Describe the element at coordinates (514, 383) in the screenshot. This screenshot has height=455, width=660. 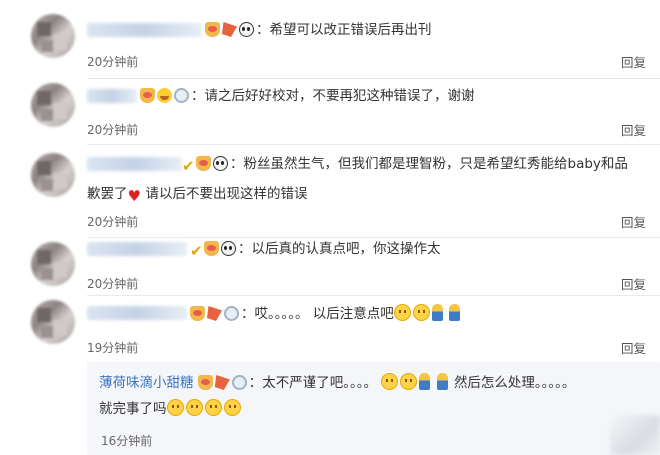
I see `sub-reply-body-part: 然后怎么处理。。。。。` at that location.